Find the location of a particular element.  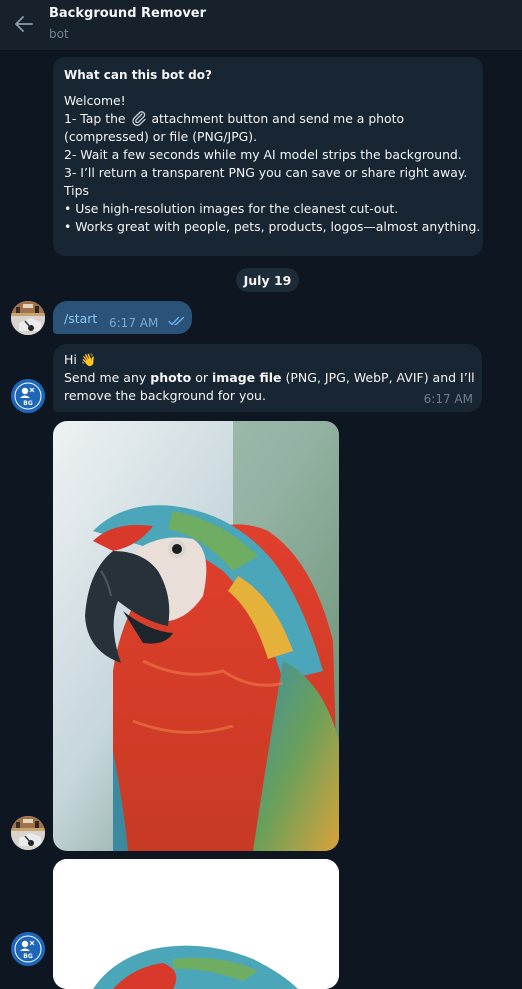

message-text: or is located at coordinates (201, 377).